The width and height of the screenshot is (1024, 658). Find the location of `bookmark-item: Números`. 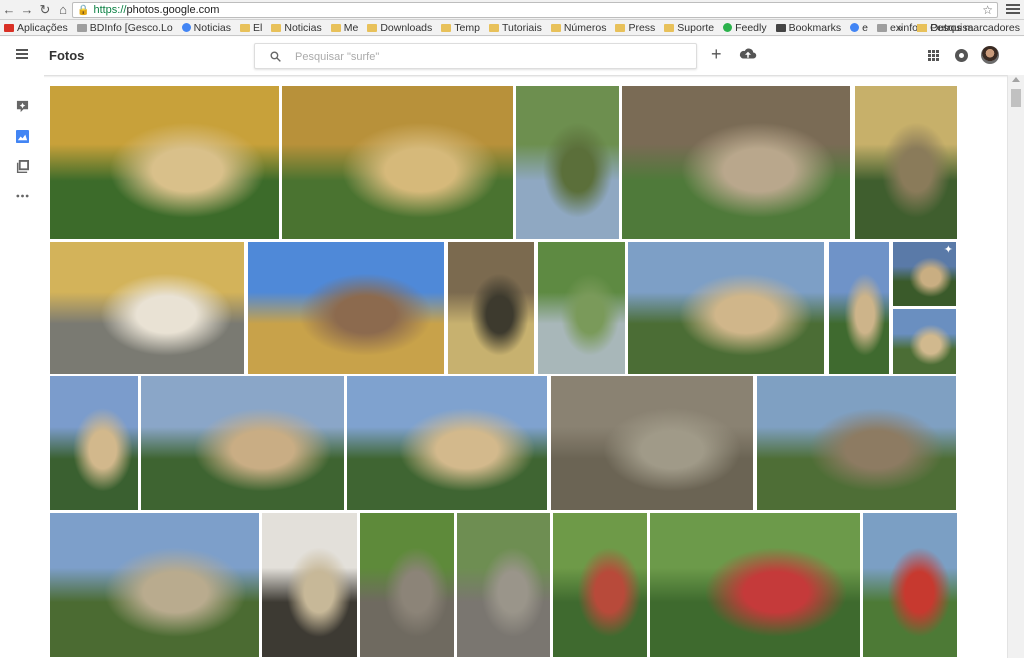

bookmark-item: Números is located at coordinates (578, 27).